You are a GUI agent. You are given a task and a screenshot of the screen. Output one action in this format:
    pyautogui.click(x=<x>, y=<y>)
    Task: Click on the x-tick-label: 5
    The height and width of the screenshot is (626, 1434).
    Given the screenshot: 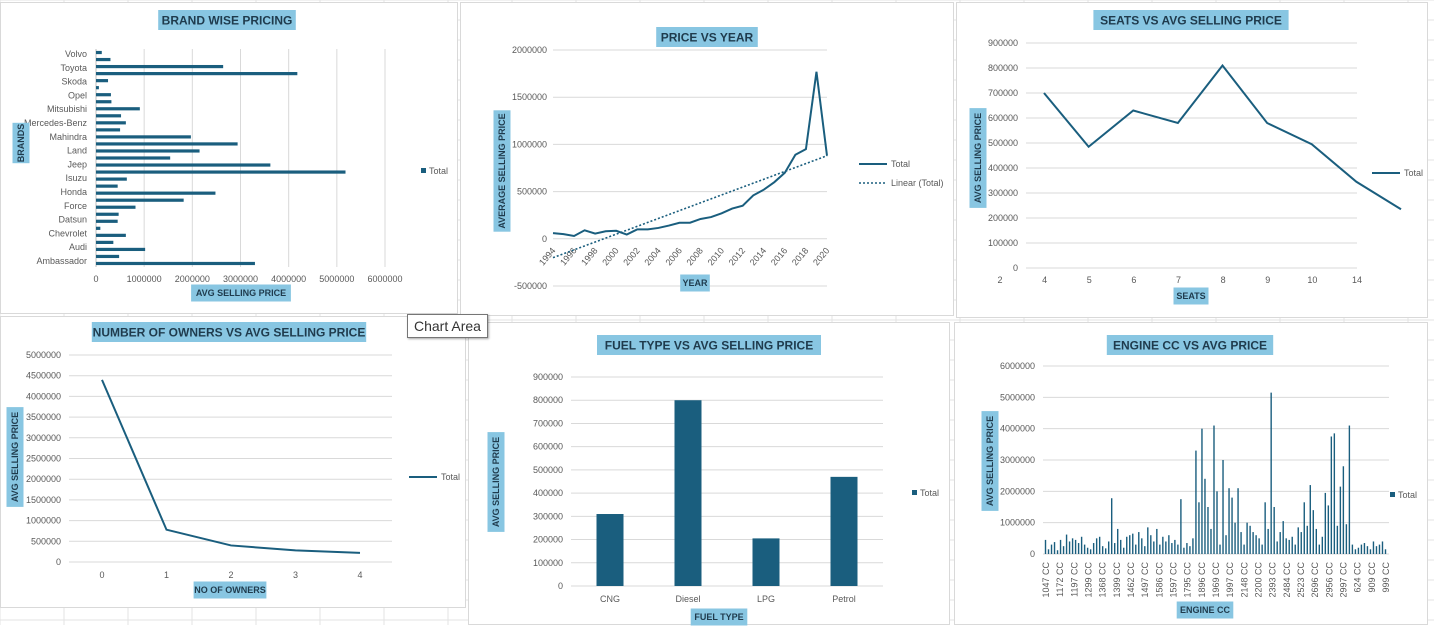 What is the action you would take?
    pyautogui.click(x=1089, y=280)
    